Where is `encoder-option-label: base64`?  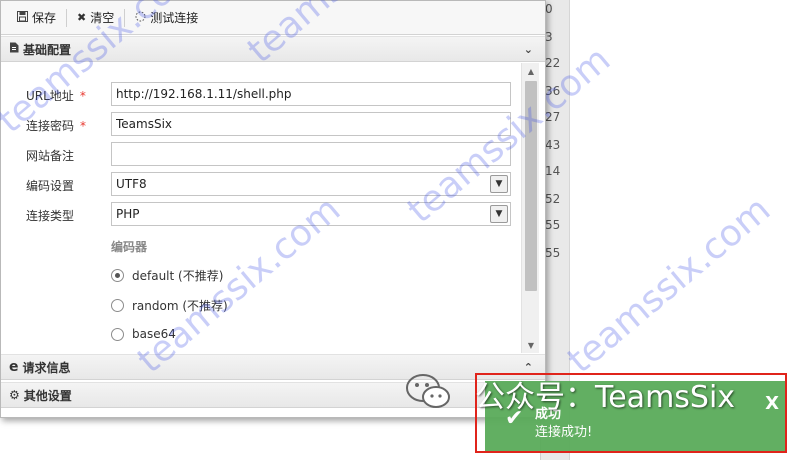
encoder-option-label: base64 is located at coordinates (154, 334).